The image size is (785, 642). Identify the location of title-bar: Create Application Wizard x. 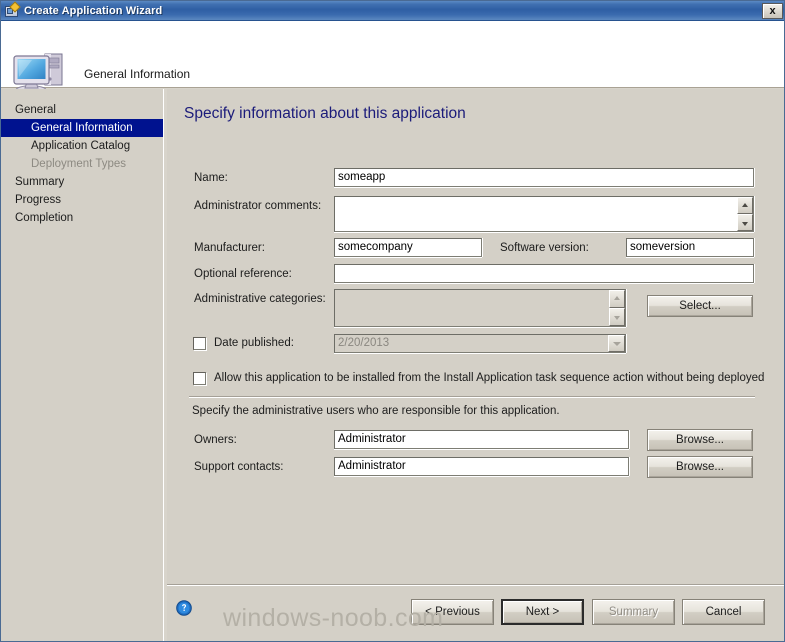
(392, 11).